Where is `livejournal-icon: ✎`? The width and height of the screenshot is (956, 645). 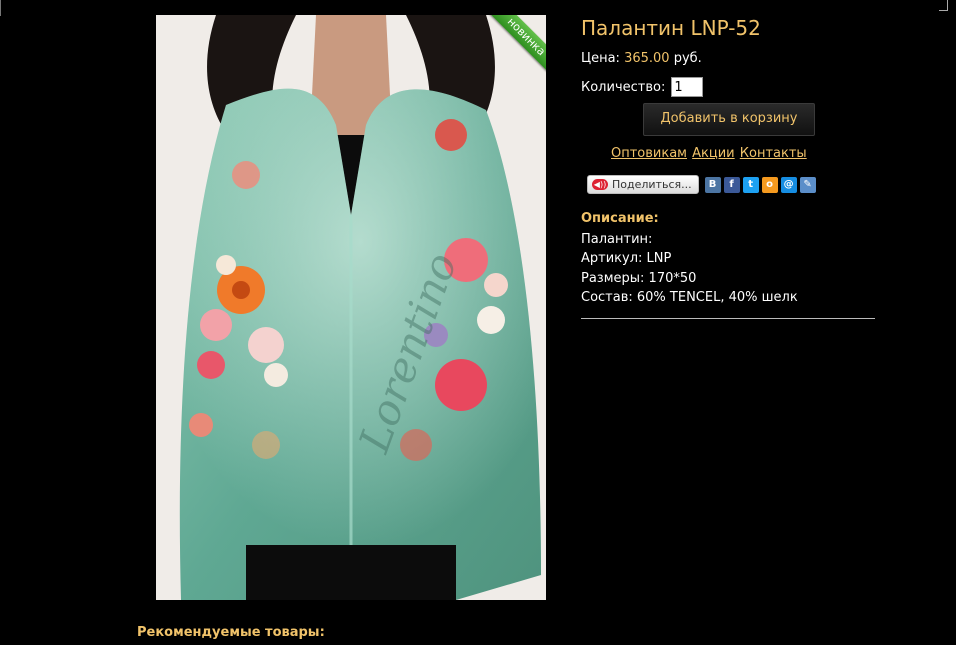 livejournal-icon: ✎ is located at coordinates (807, 184).